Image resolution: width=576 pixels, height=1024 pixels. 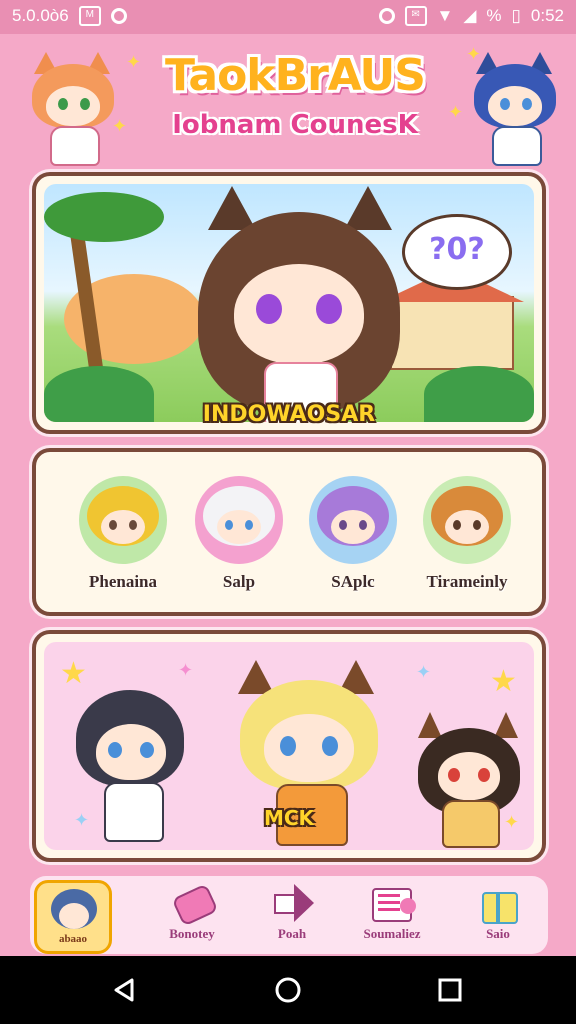 What do you see at coordinates (498, 933) in the screenshot?
I see `nav-label: Saio` at bounding box center [498, 933].